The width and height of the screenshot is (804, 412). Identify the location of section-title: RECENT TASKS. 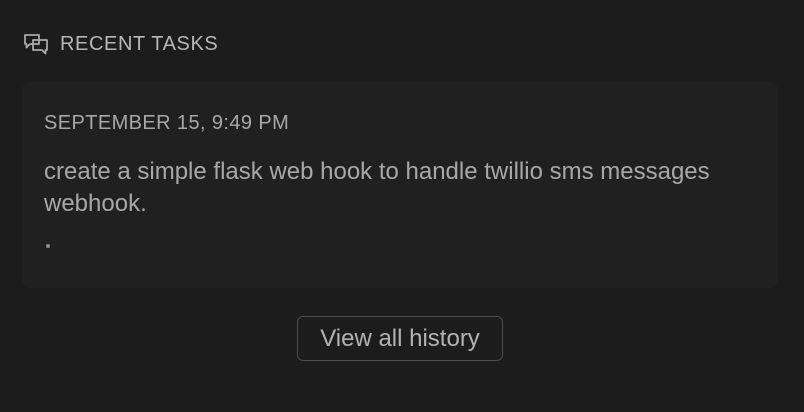
(139, 43).